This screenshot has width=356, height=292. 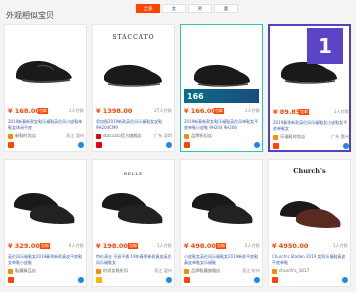 What do you see at coordinates (221, 65) in the screenshot?
I see `product-image: 166` at bounding box center [221, 65].